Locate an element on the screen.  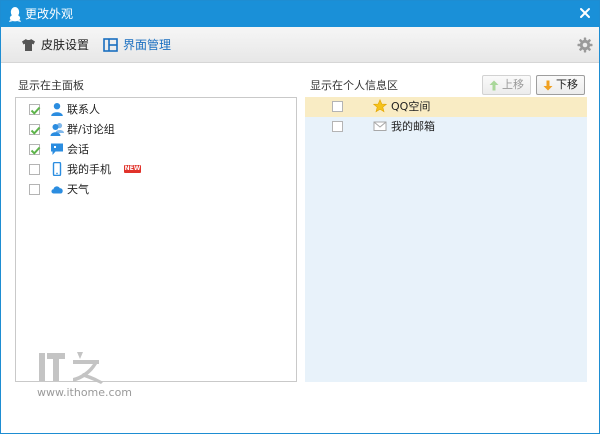
close-icon is located at coordinates (585, 13).